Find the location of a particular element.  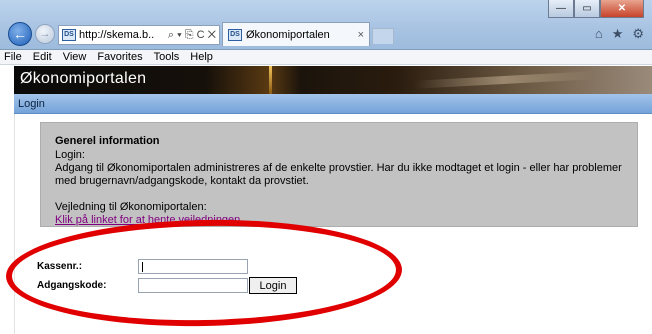

back-button: ← is located at coordinates (20, 34).